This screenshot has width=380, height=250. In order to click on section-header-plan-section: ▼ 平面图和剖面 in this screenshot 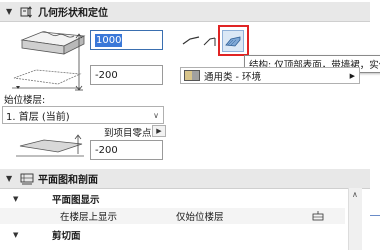, I will do `click(185, 179)`.